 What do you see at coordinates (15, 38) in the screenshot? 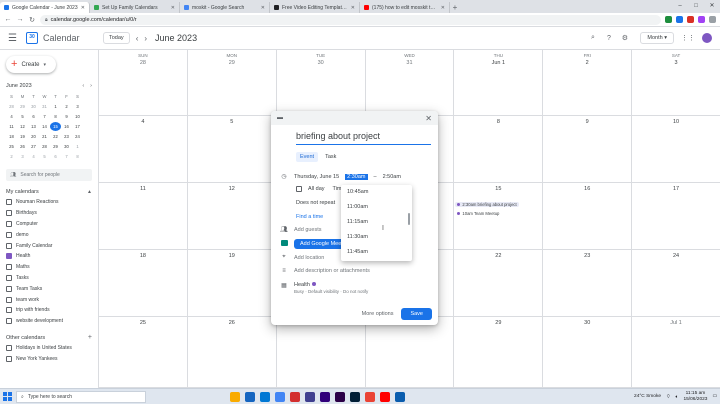
I see `main-menu-icon: ☰` at bounding box center [15, 38].